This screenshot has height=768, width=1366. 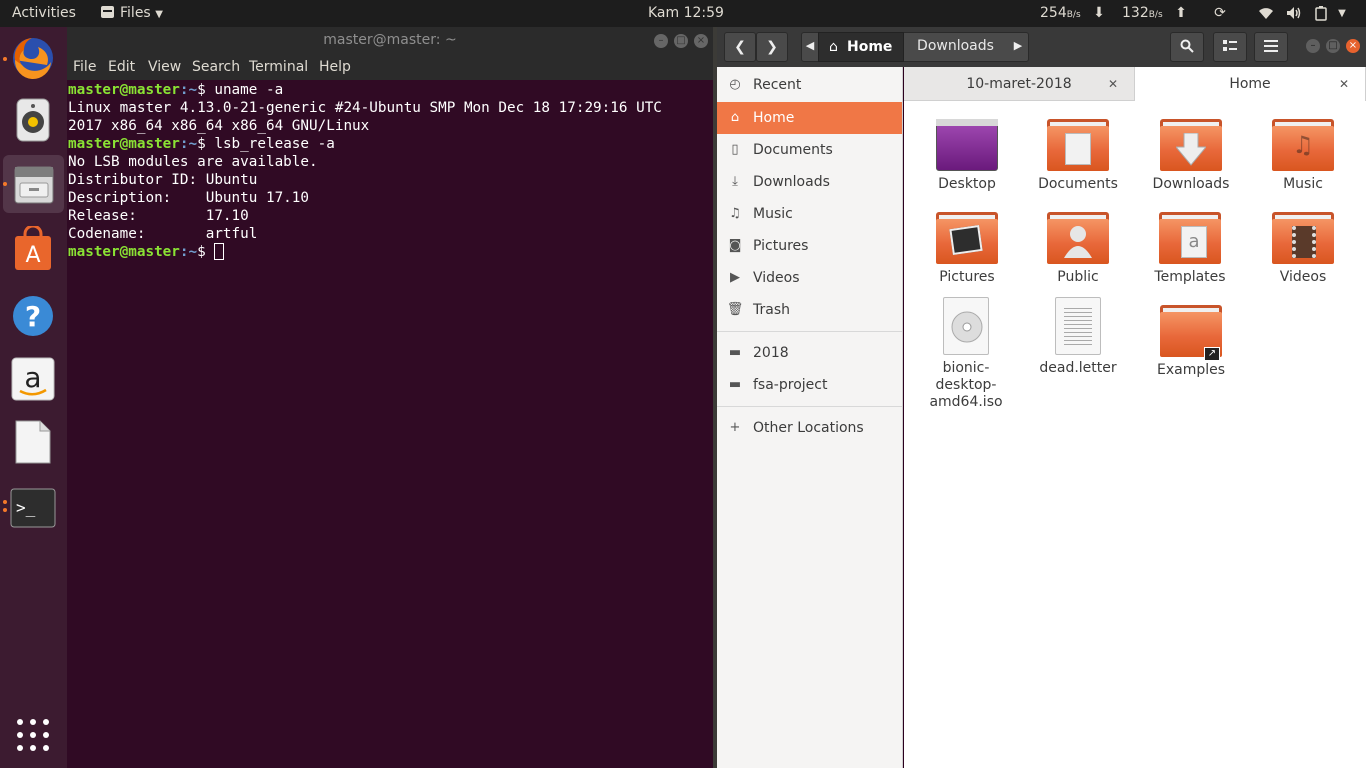 I want to click on sync-icon: ⟳, so click(x=1220, y=13).